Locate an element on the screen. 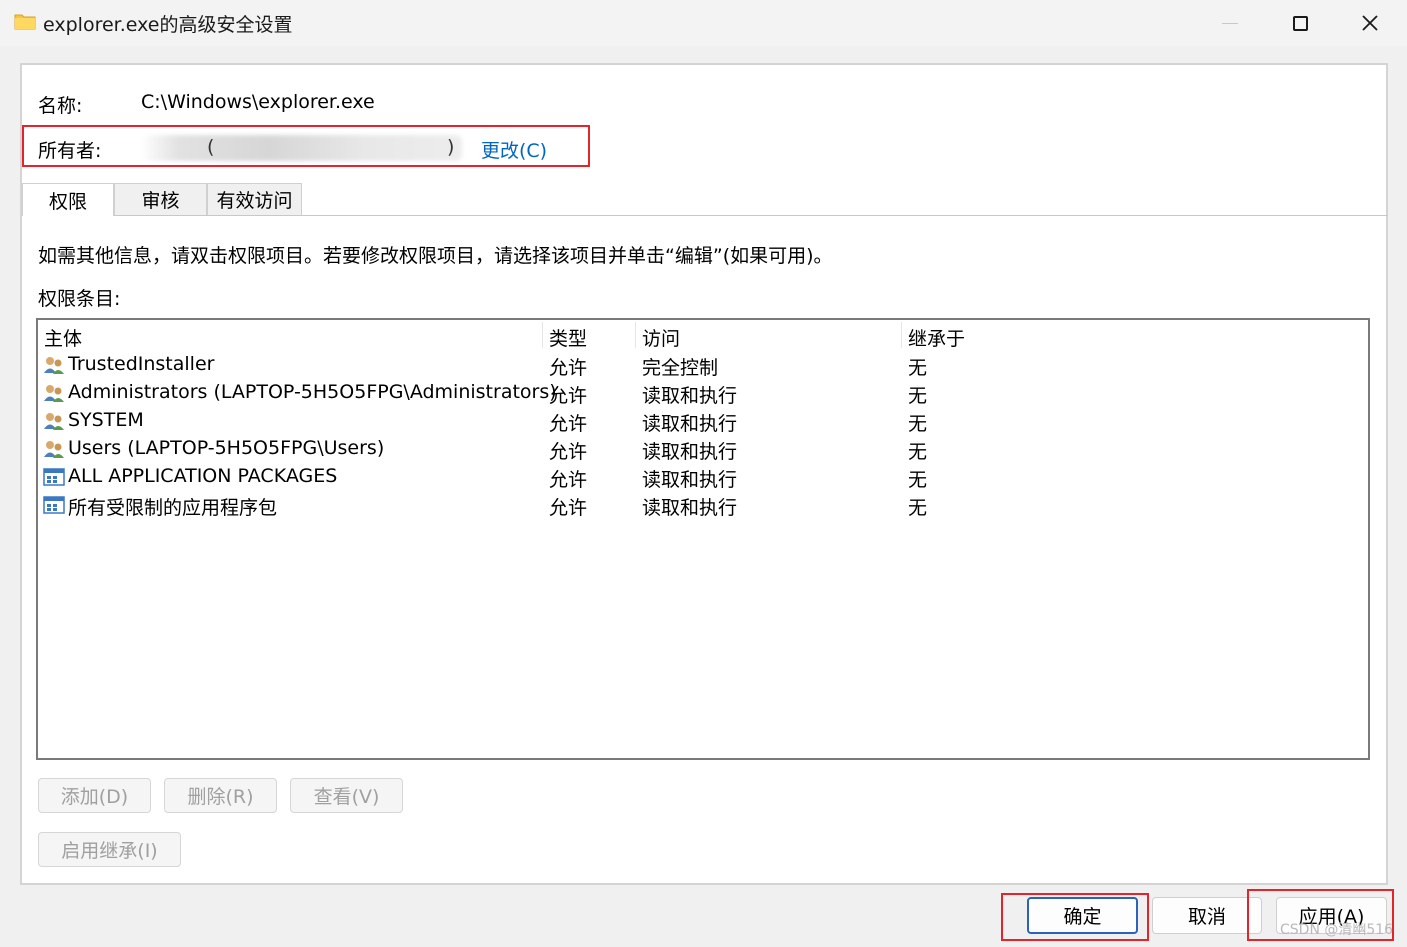 The height and width of the screenshot is (947, 1407). folder-icon is located at coordinates (25, 22).